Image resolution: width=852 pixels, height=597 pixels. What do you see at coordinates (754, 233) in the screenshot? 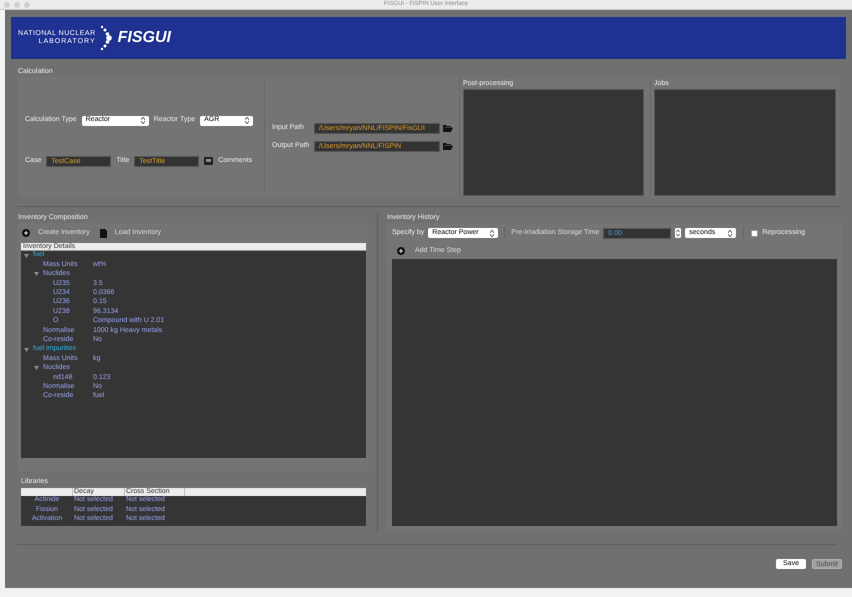
I see `reprocessing-checkbox` at bounding box center [754, 233].